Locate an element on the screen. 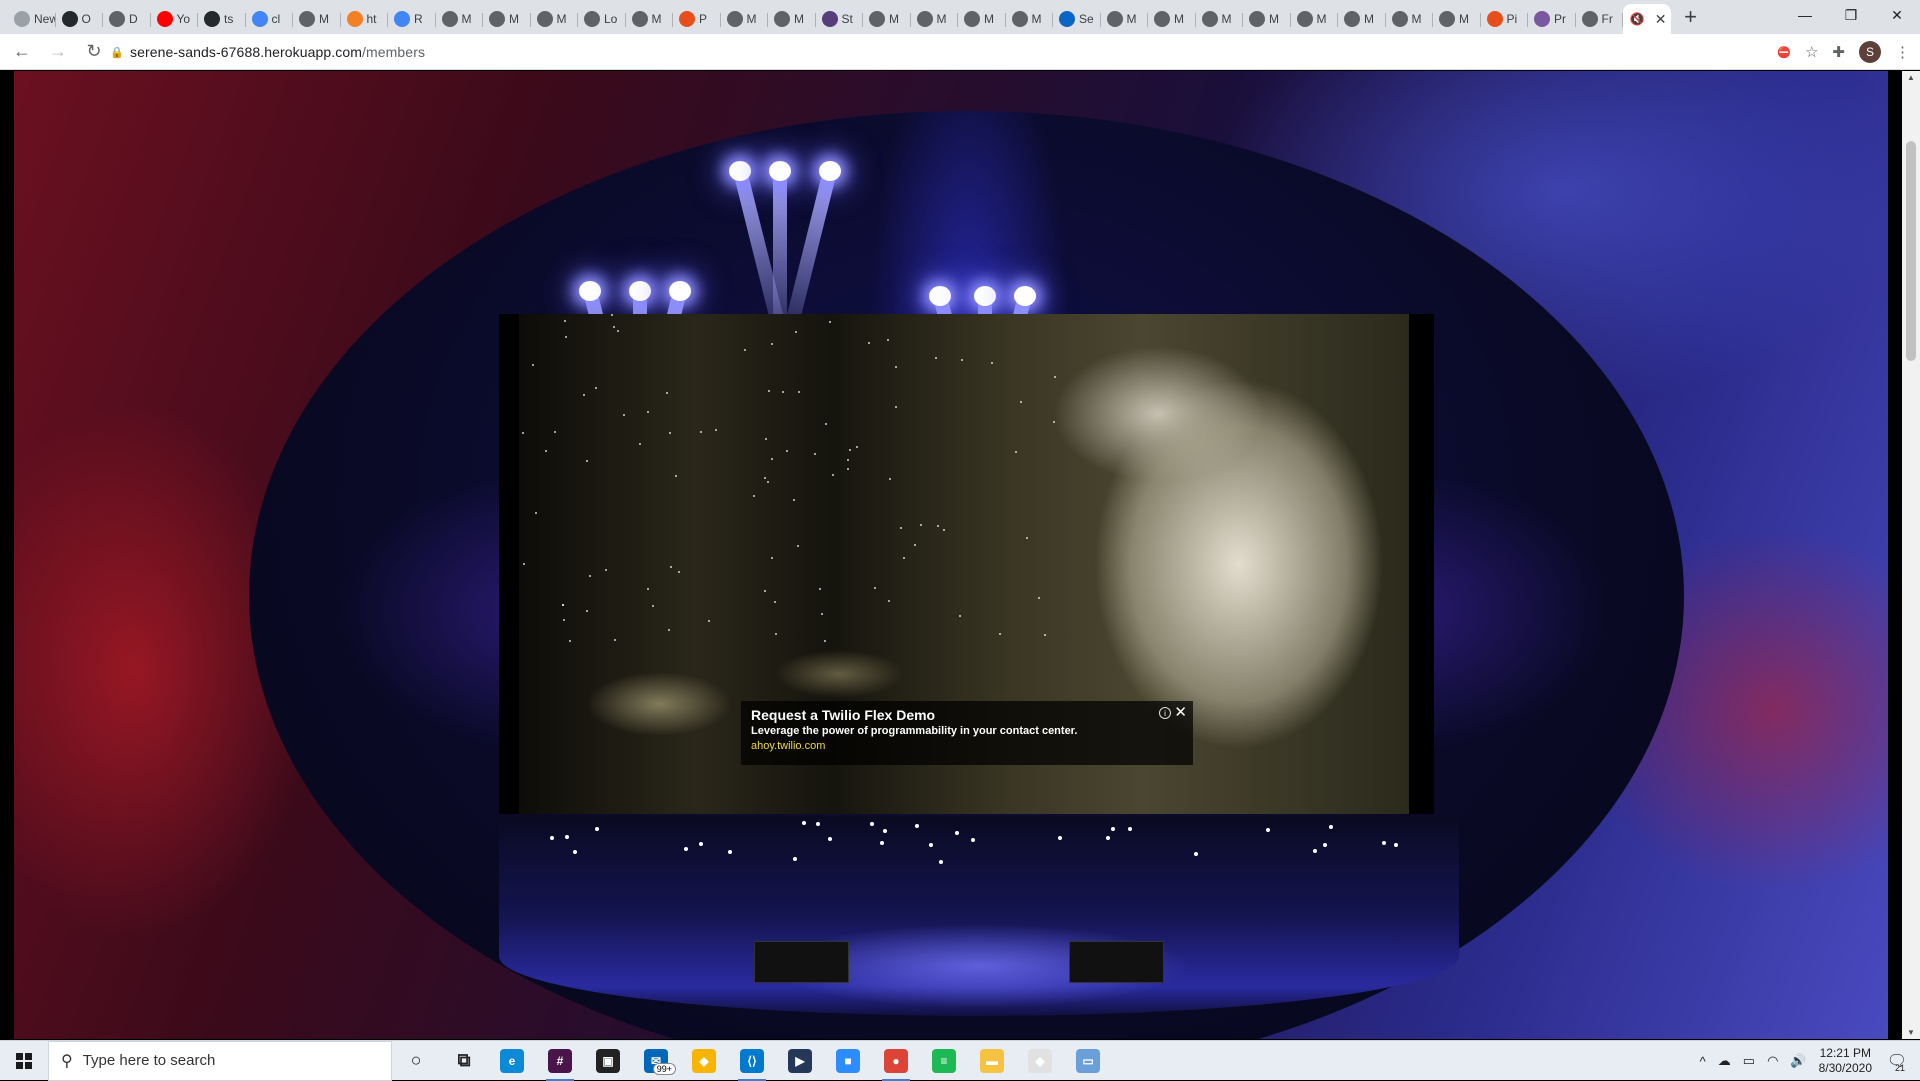  volume-icon: 🔊 is located at coordinates (1798, 1061).